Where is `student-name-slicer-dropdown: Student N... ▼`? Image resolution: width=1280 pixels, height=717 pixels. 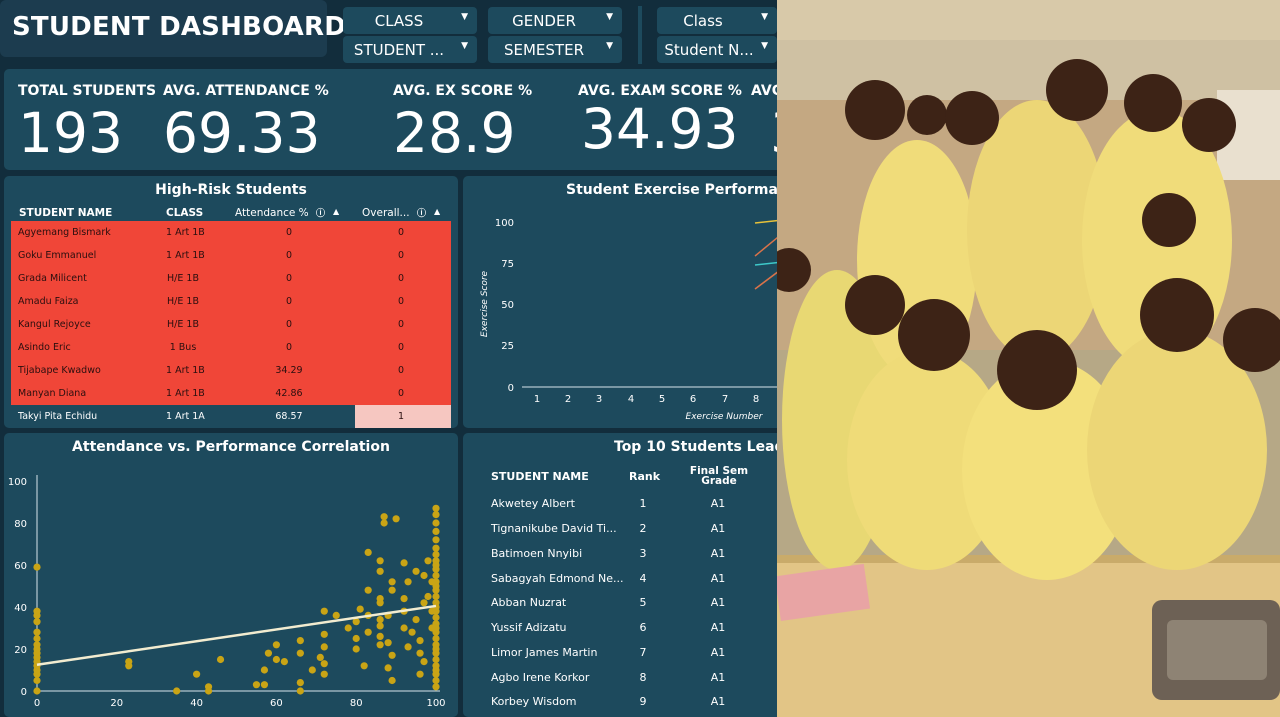 student-name-slicer-dropdown: Student N... ▼ is located at coordinates (717, 49).